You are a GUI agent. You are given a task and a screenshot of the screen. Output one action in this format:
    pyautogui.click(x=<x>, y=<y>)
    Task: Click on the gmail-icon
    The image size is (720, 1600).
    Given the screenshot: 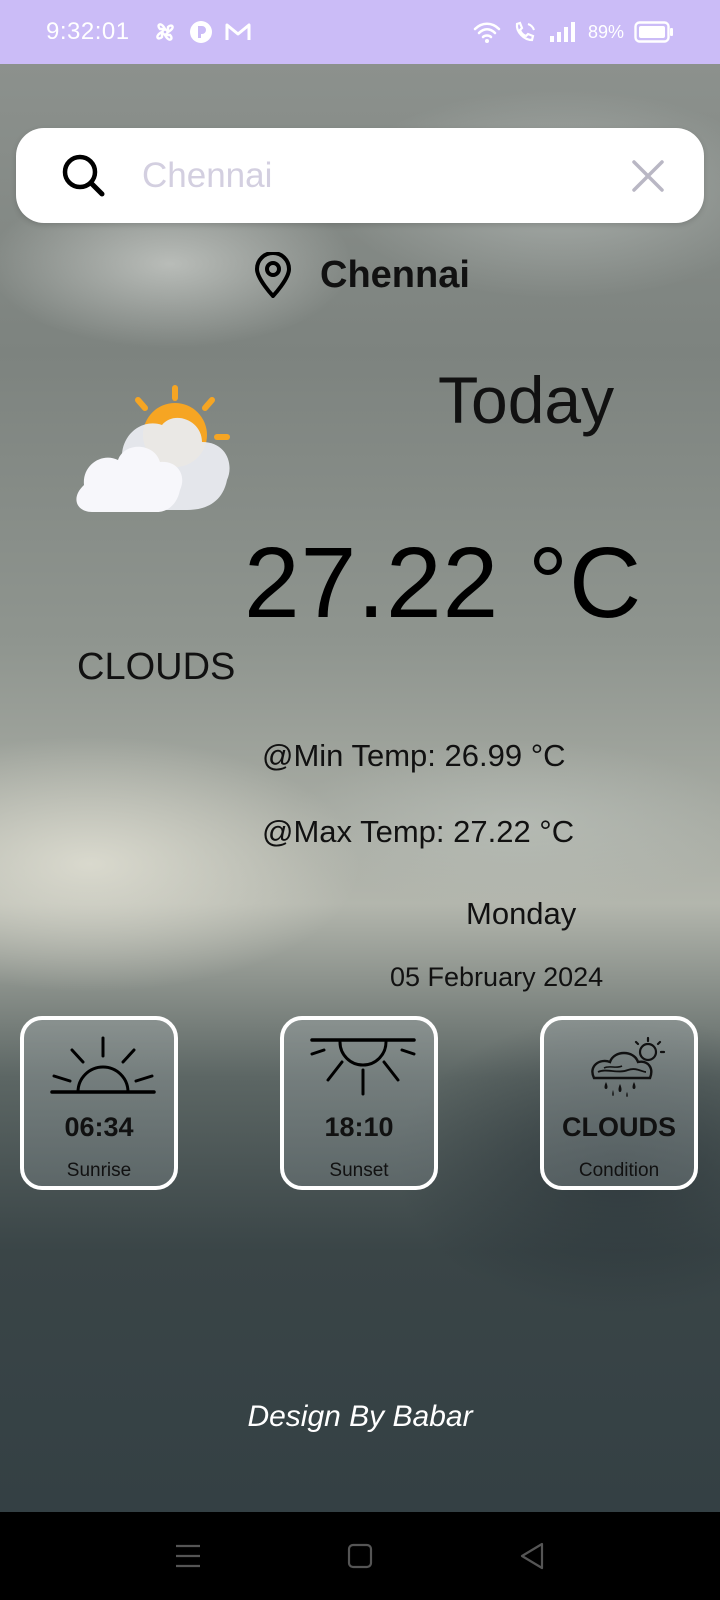 What is the action you would take?
    pyautogui.click(x=238, y=31)
    